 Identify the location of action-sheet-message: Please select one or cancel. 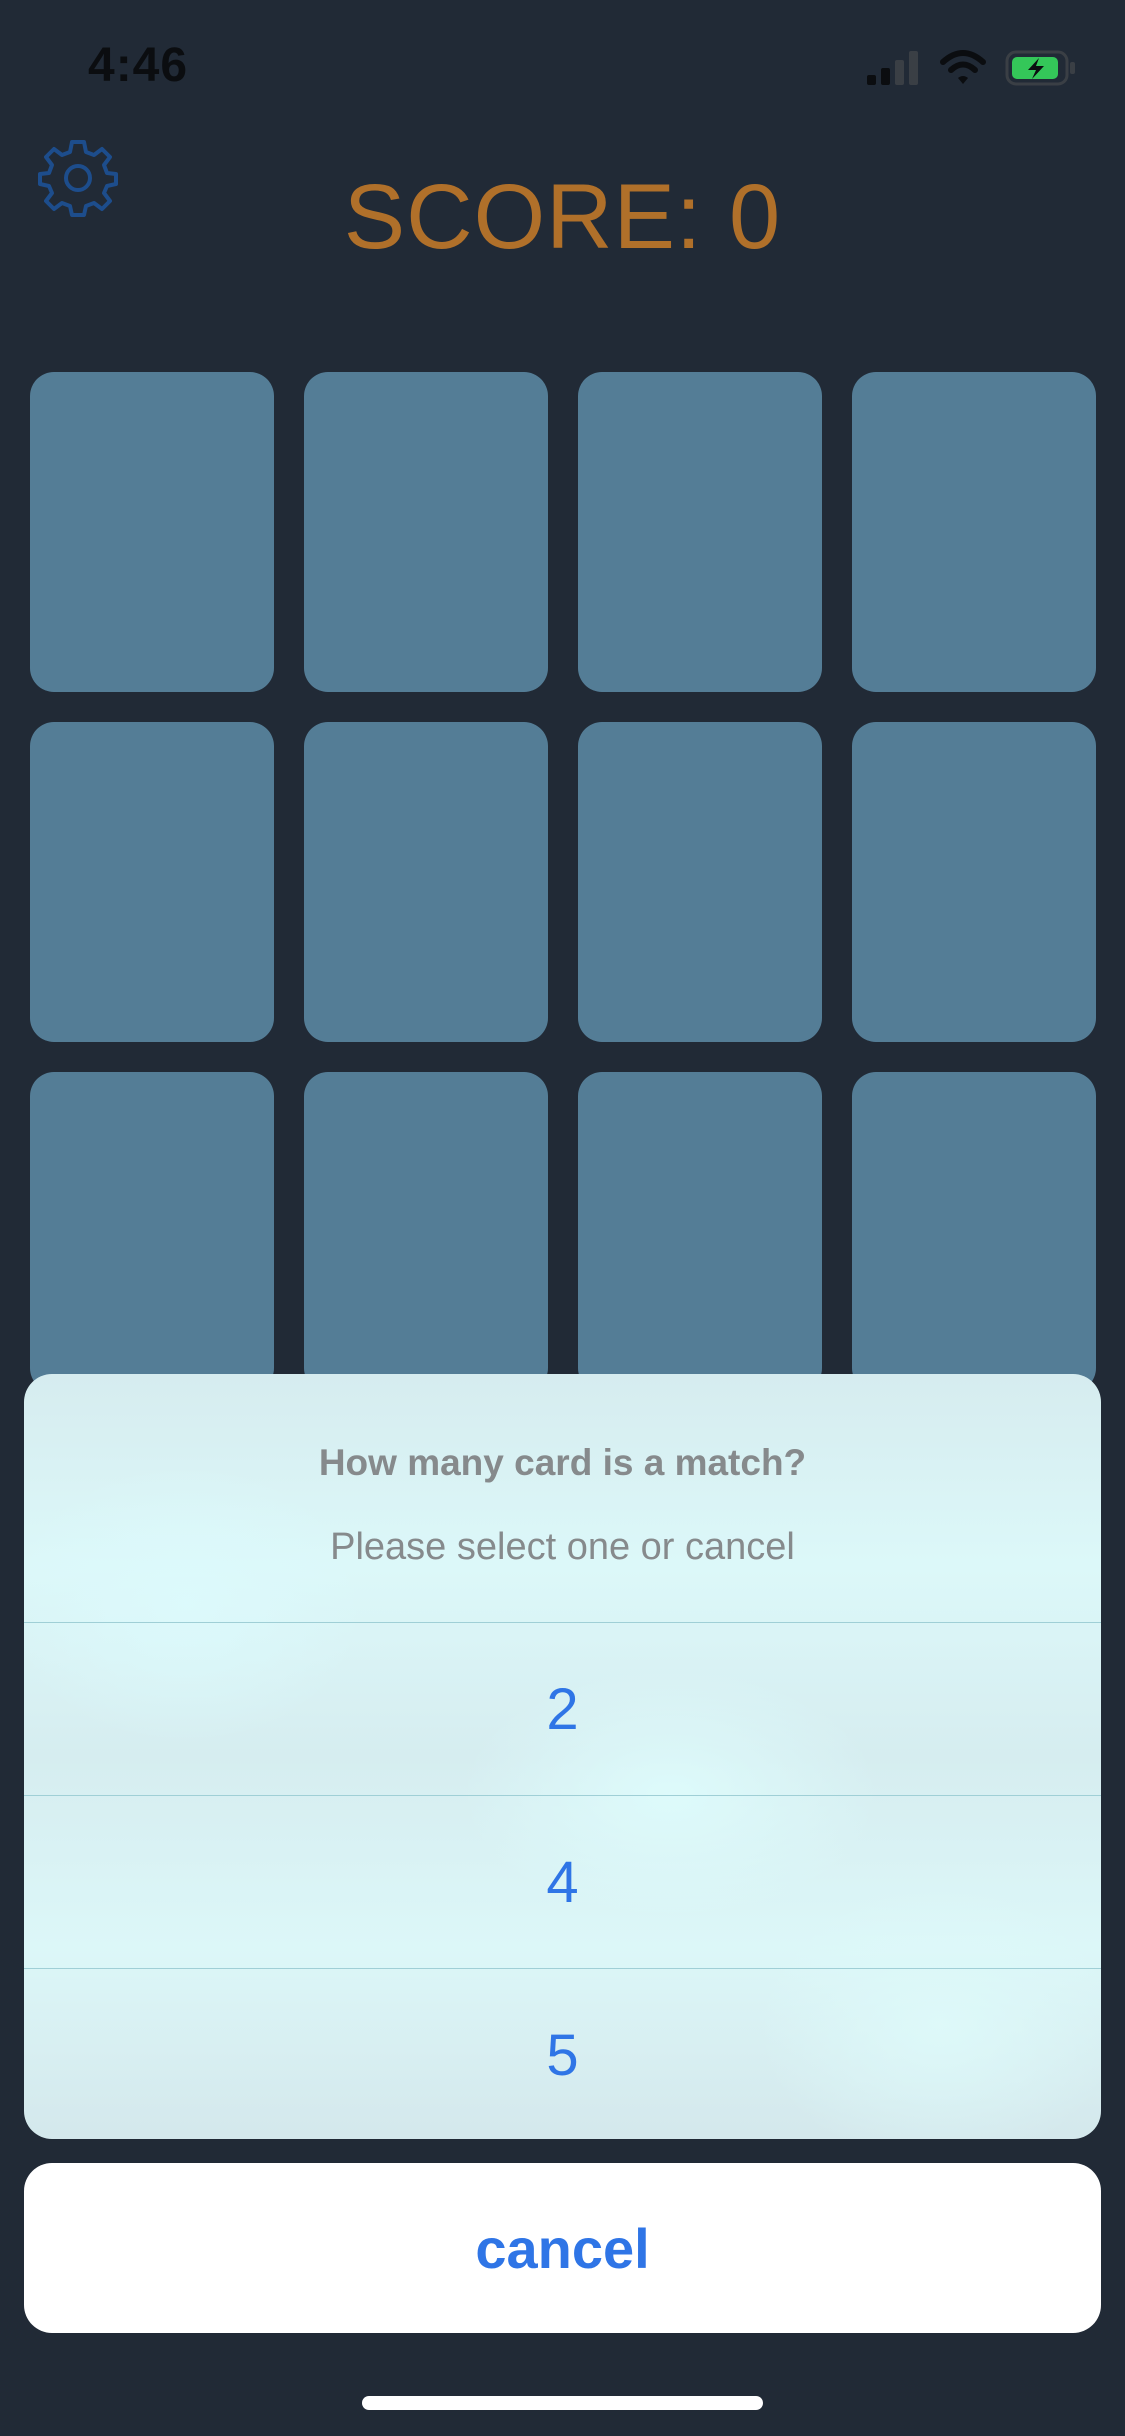
(562, 1547).